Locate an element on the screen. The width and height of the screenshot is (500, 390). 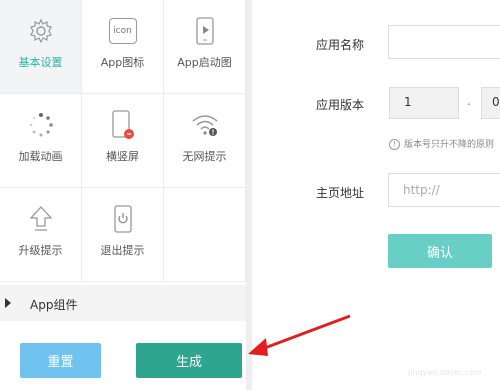
version-hint: ! 版本号只升不降的原则 is located at coordinates (441, 143).